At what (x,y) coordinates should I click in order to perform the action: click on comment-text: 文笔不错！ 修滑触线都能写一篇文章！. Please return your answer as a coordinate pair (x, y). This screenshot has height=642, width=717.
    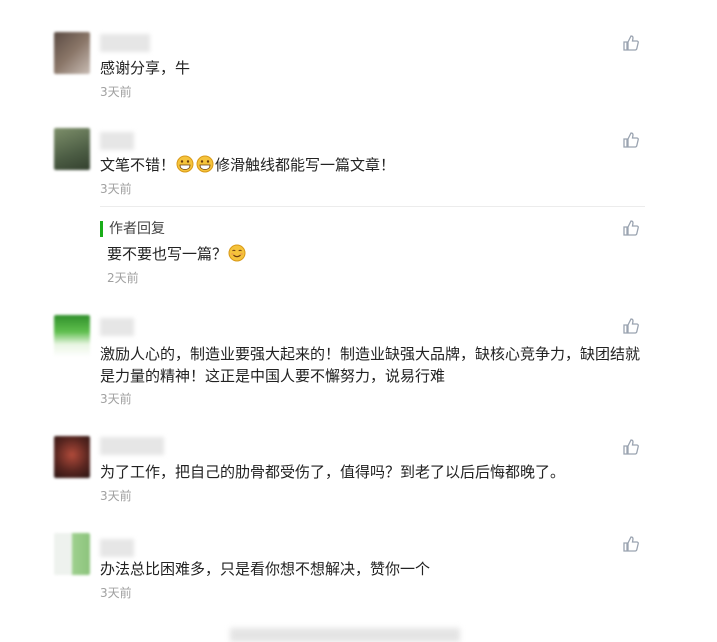
    Looking at the image, I should click on (380, 165).